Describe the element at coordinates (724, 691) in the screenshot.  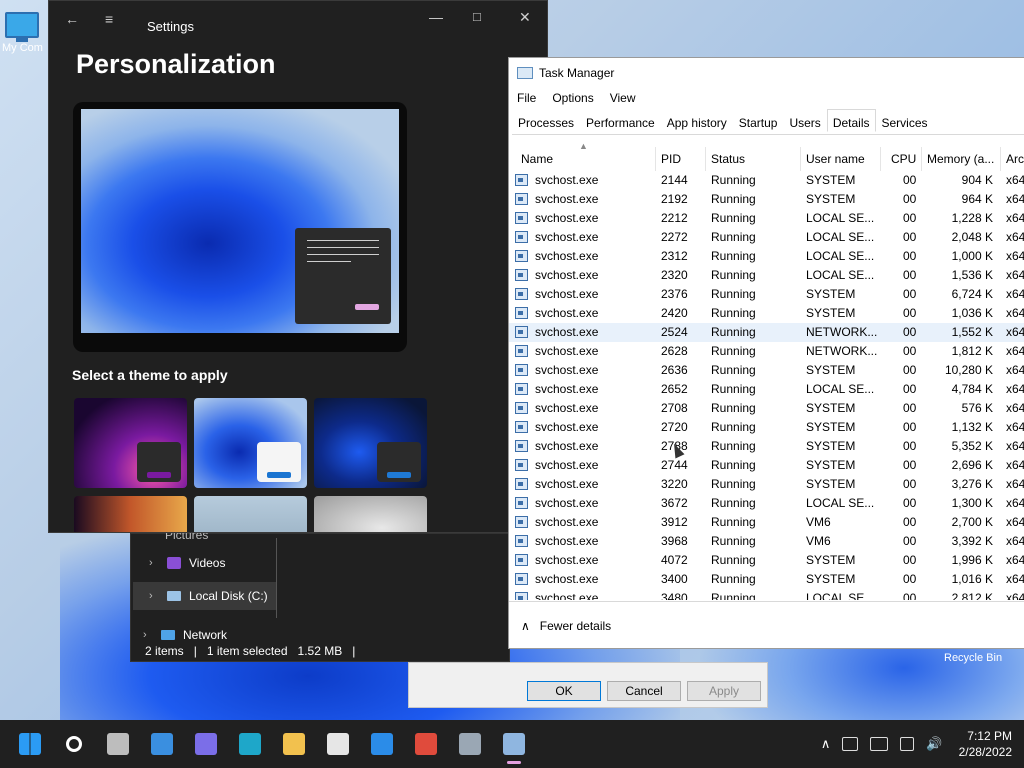
I see `apply-button: Apply` at that location.